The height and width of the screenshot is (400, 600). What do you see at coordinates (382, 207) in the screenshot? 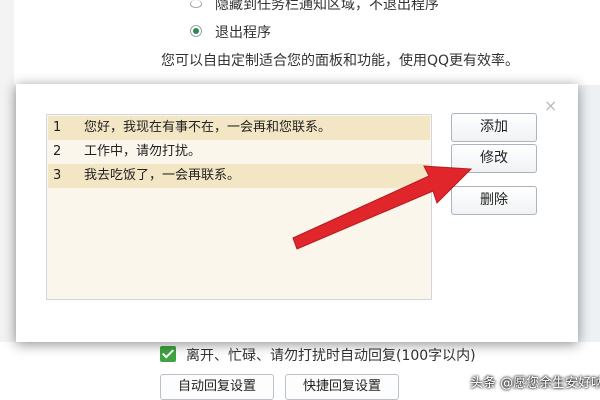
I see `annotation-arrow-icon` at bounding box center [382, 207].